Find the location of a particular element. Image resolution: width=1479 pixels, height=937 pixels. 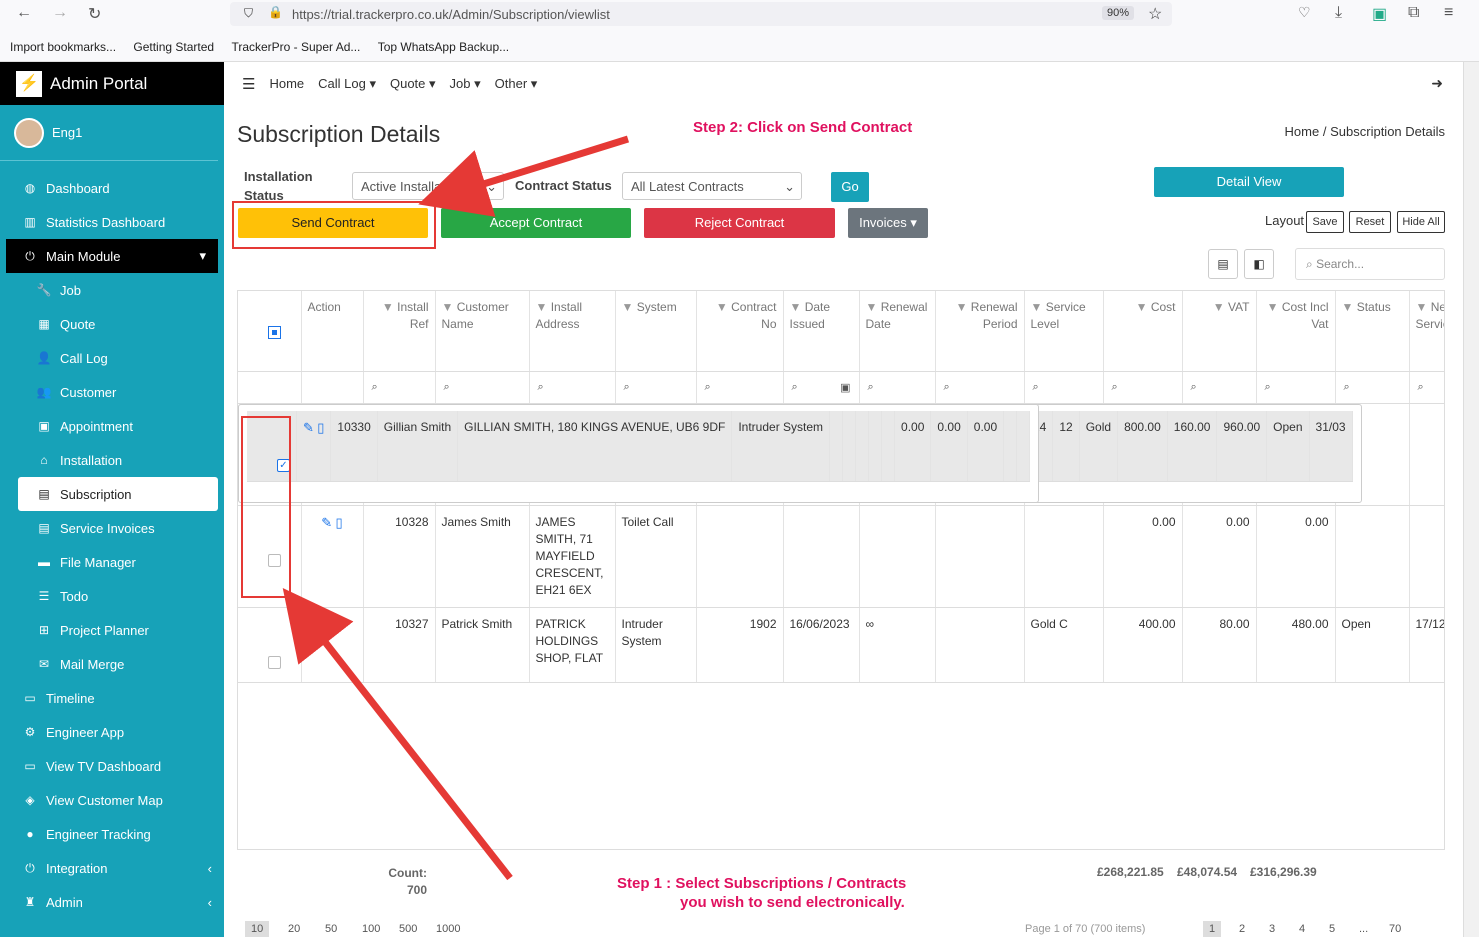

column-header: ▼ Cost is located at coordinates (1143, 331).